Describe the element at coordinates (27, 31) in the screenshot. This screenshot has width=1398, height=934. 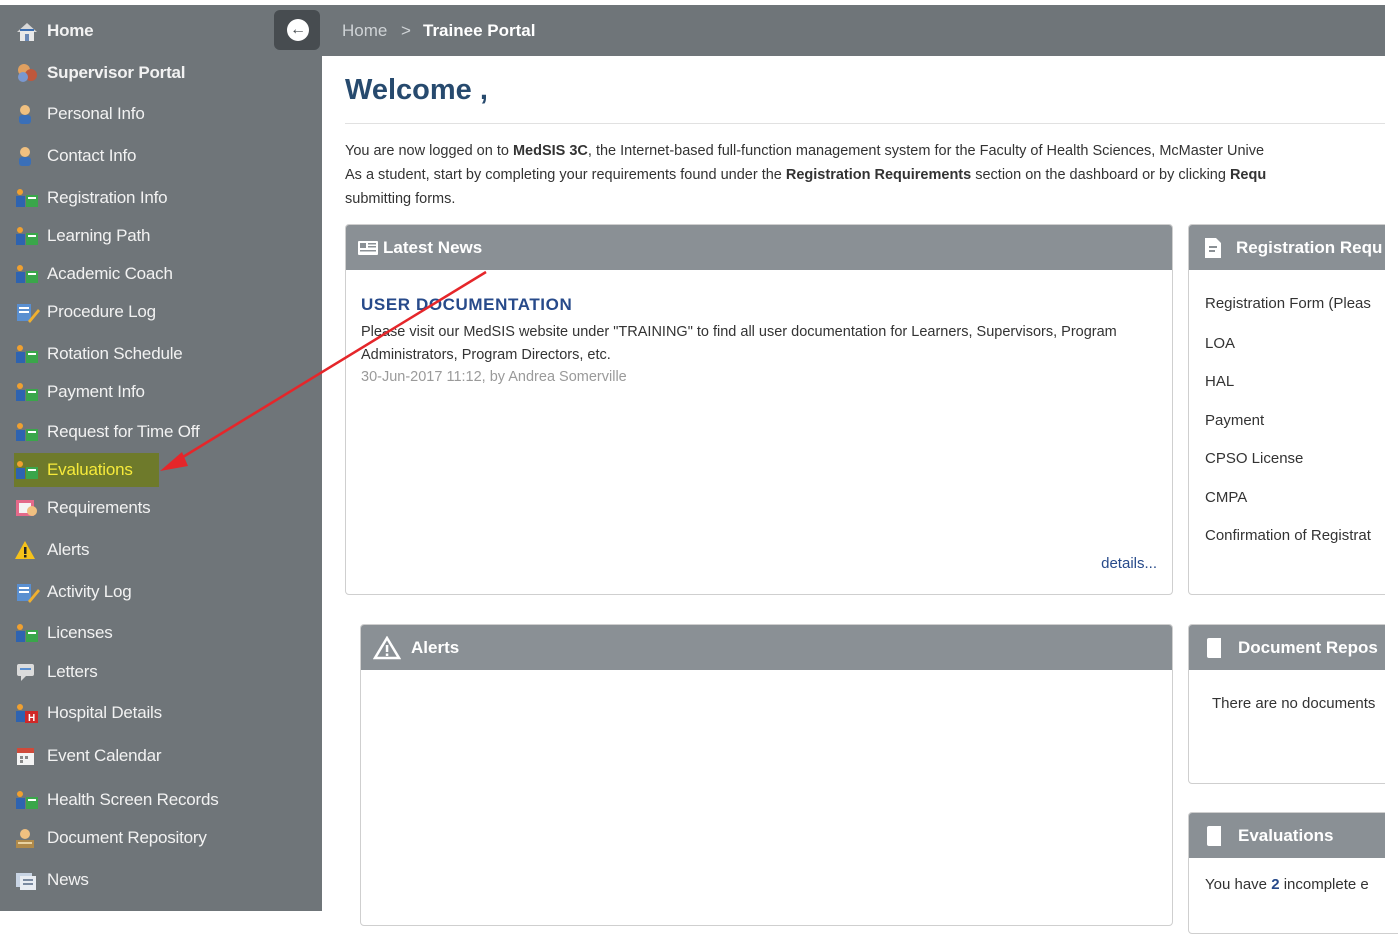
I see `home-icon` at that location.